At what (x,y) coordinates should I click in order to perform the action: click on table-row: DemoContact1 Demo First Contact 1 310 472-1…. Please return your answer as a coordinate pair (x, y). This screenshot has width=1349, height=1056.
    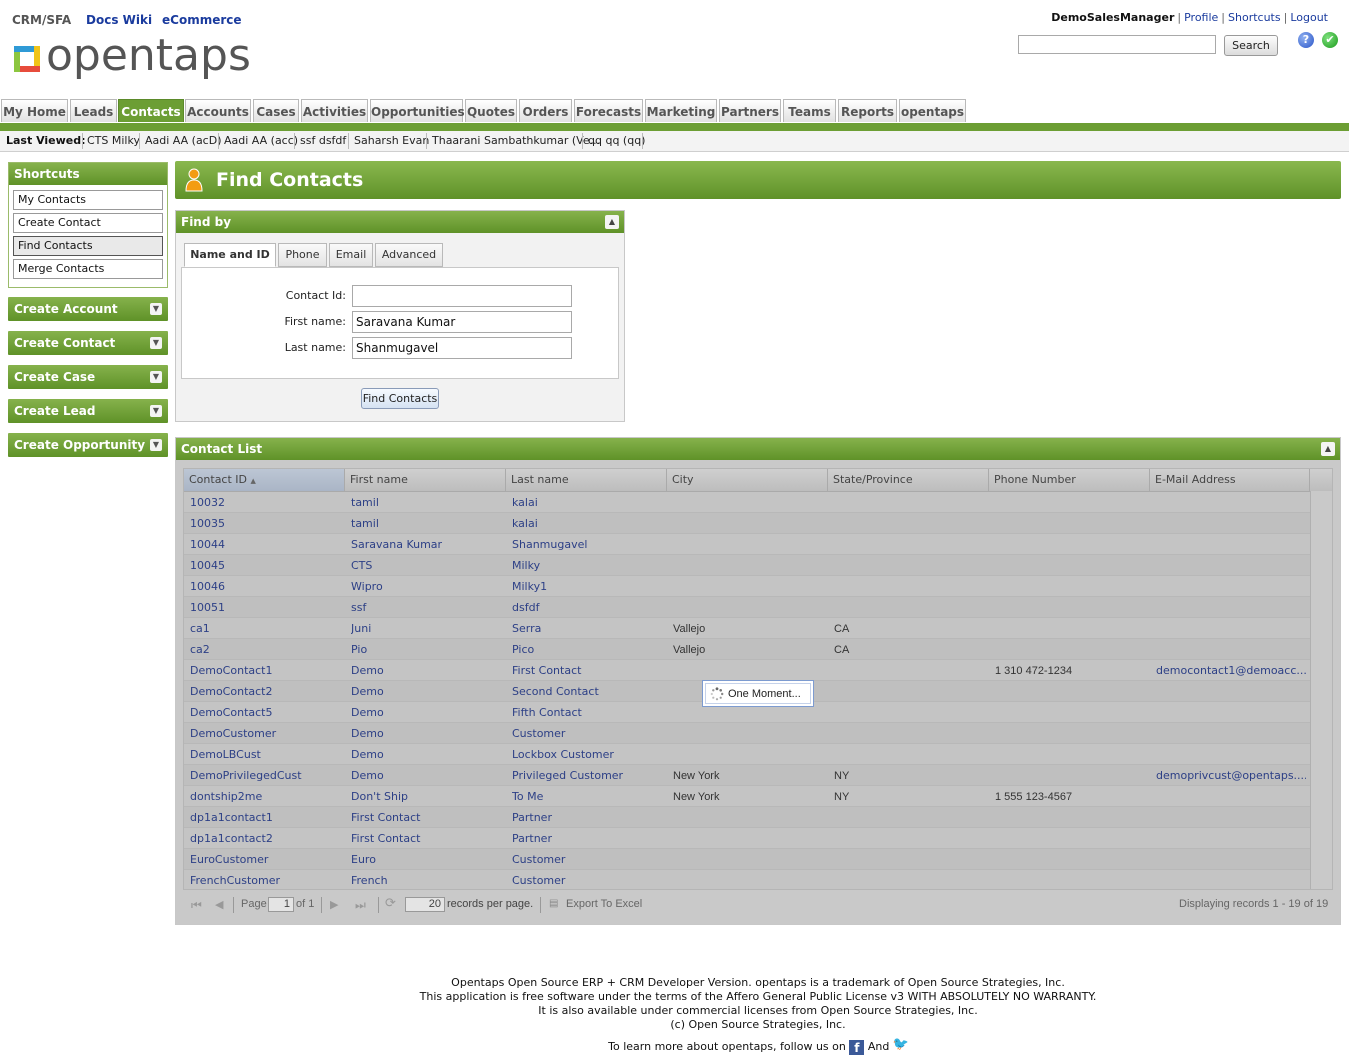
    Looking at the image, I should click on (747, 670).